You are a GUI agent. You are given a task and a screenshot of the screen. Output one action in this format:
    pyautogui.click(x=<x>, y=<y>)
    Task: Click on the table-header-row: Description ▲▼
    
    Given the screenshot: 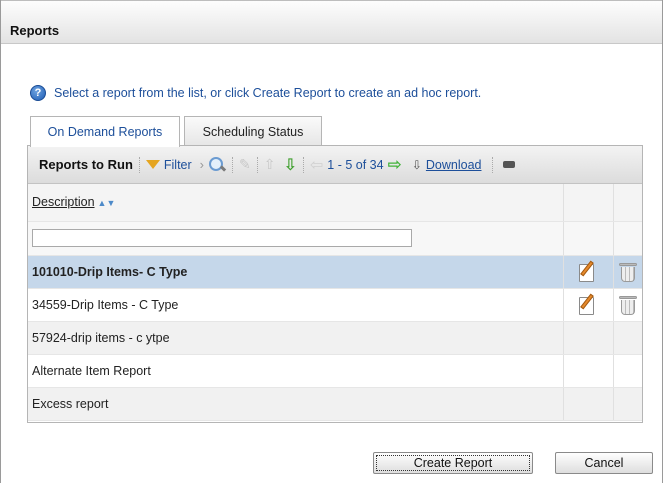 What is the action you would take?
    pyautogui.click(x=335, y=203)
    